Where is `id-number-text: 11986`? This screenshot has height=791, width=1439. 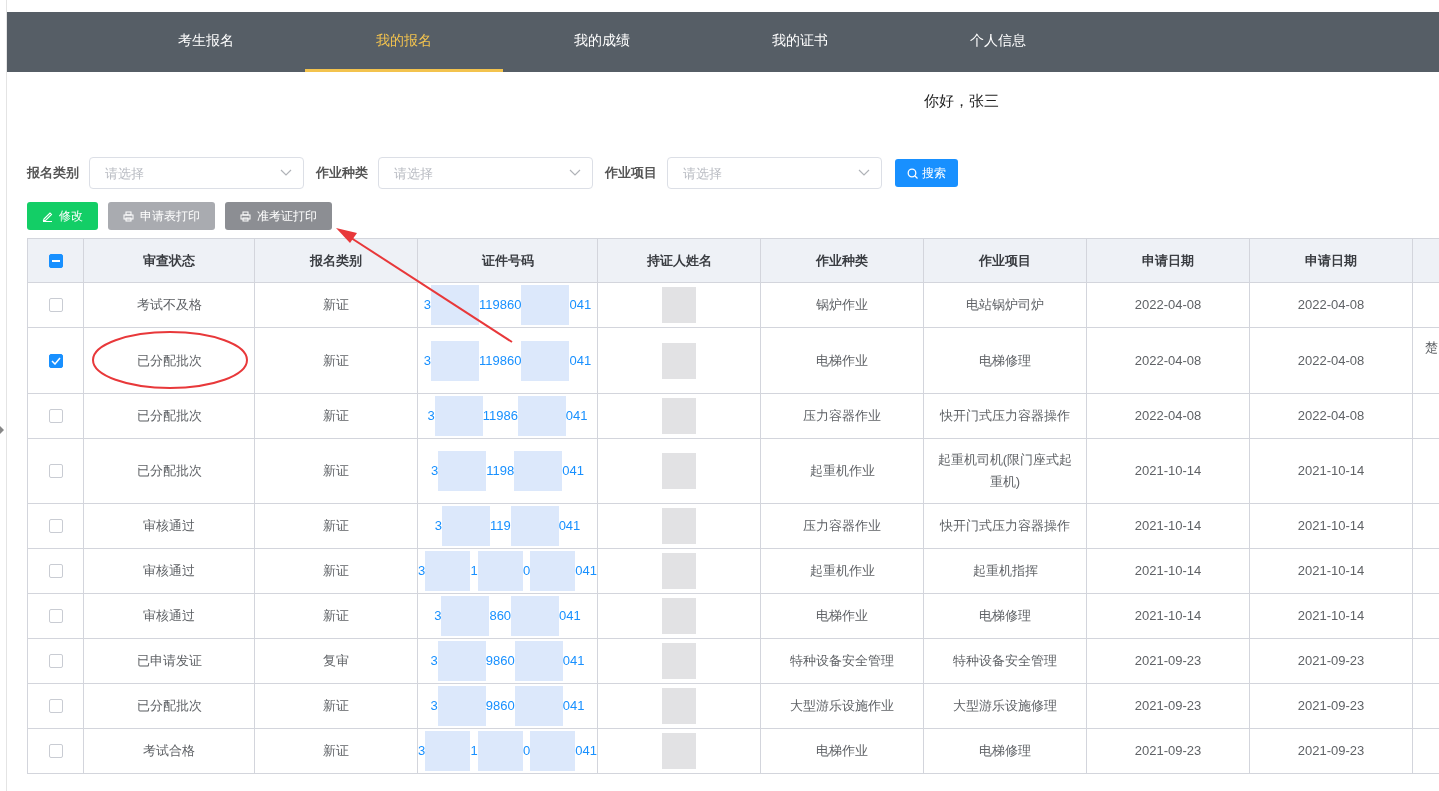
id-number-text: 11986 is located at coordinates (500, 416).